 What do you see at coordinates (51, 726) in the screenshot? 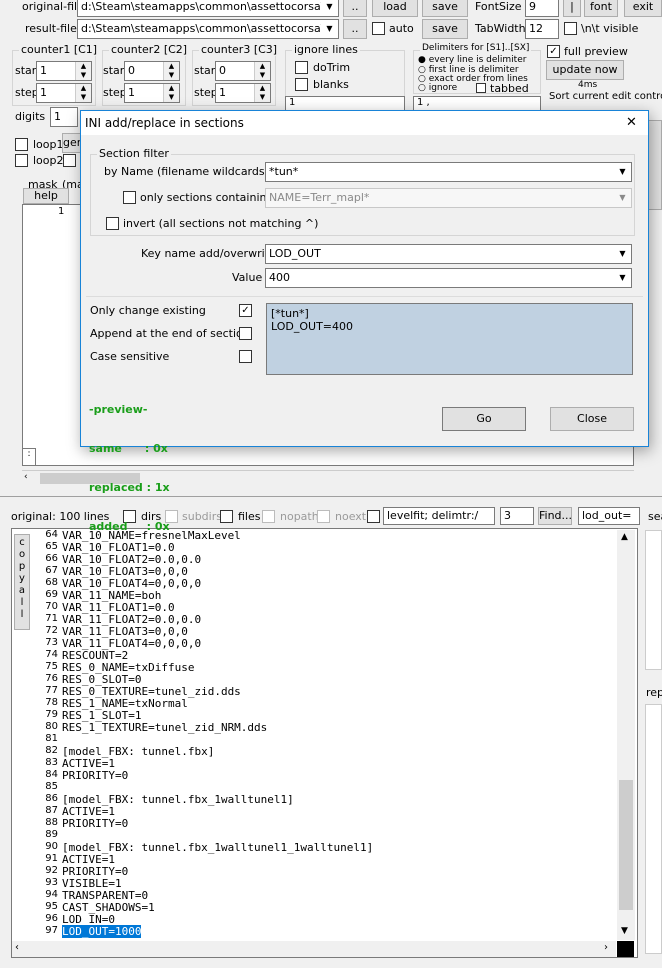
I see `line-number: 80` at bounding box center [51, 726].